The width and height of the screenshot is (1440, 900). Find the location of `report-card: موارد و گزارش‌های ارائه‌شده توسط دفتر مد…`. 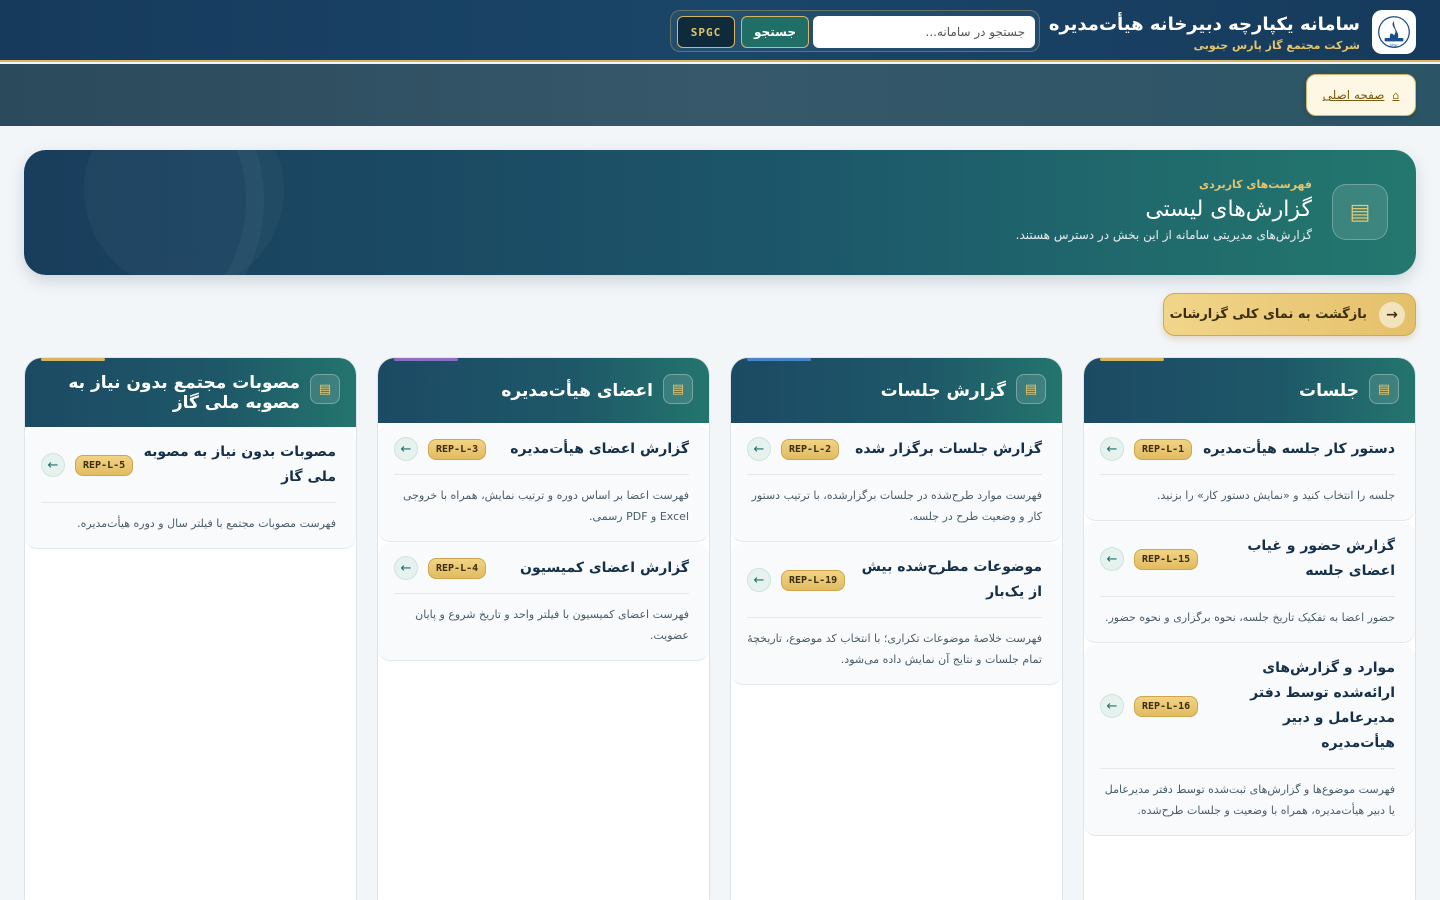

report-card: موارد و گزارش‌های ارائه‌شده توسط دفتر مد… is located at coordinates (1249, 740).